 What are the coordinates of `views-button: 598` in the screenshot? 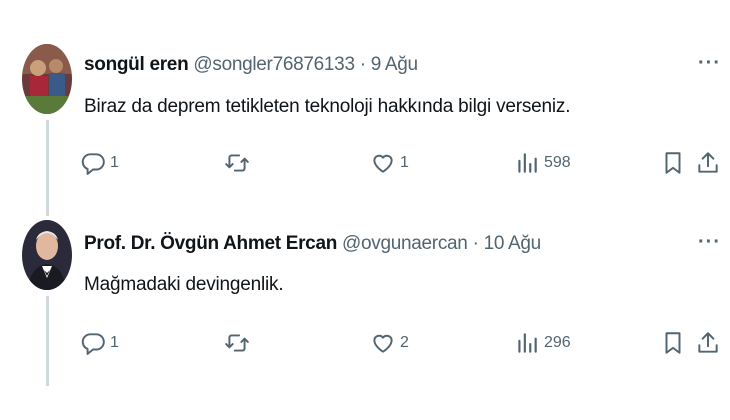 It's located at (542, 163).